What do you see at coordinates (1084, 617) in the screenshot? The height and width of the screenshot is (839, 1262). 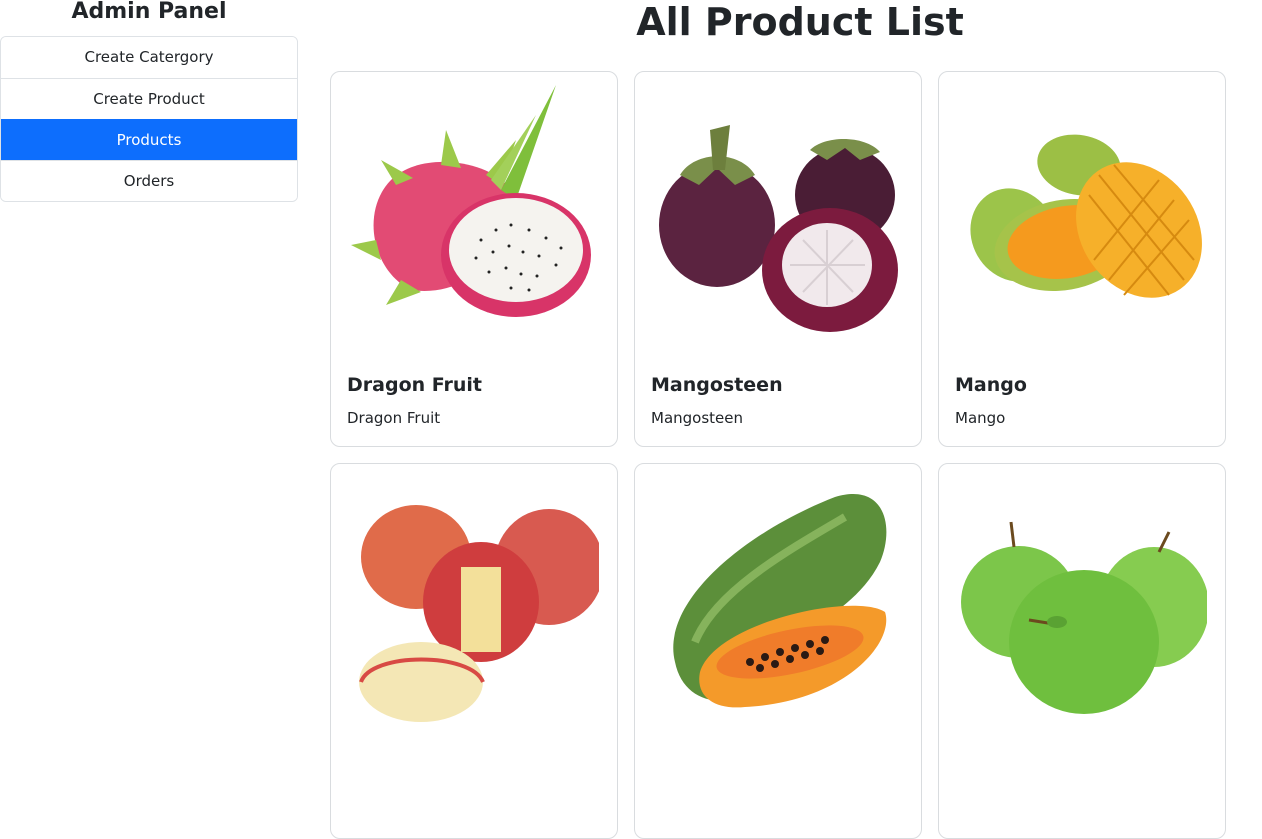 I see `green-apple-image` at bounding box center [1084, 617].